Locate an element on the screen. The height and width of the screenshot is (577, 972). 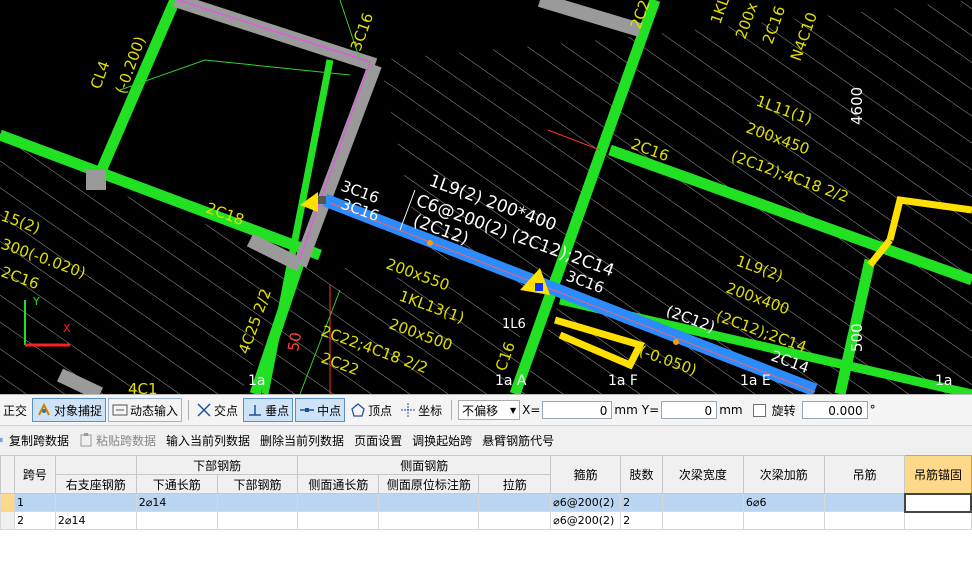
col-stirrup: 箍筋 is located at coordinates (586, 474).